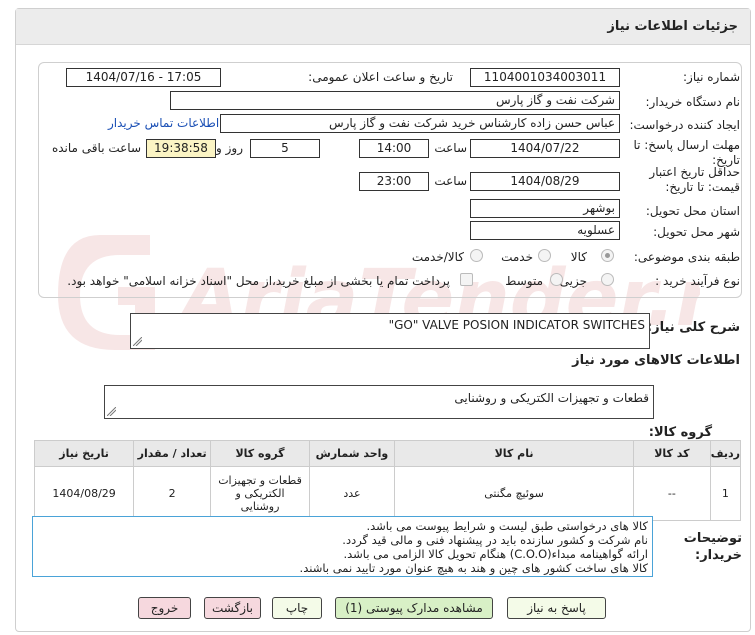  I want to click on validity-time-field: 23:00, so click(394, 181).